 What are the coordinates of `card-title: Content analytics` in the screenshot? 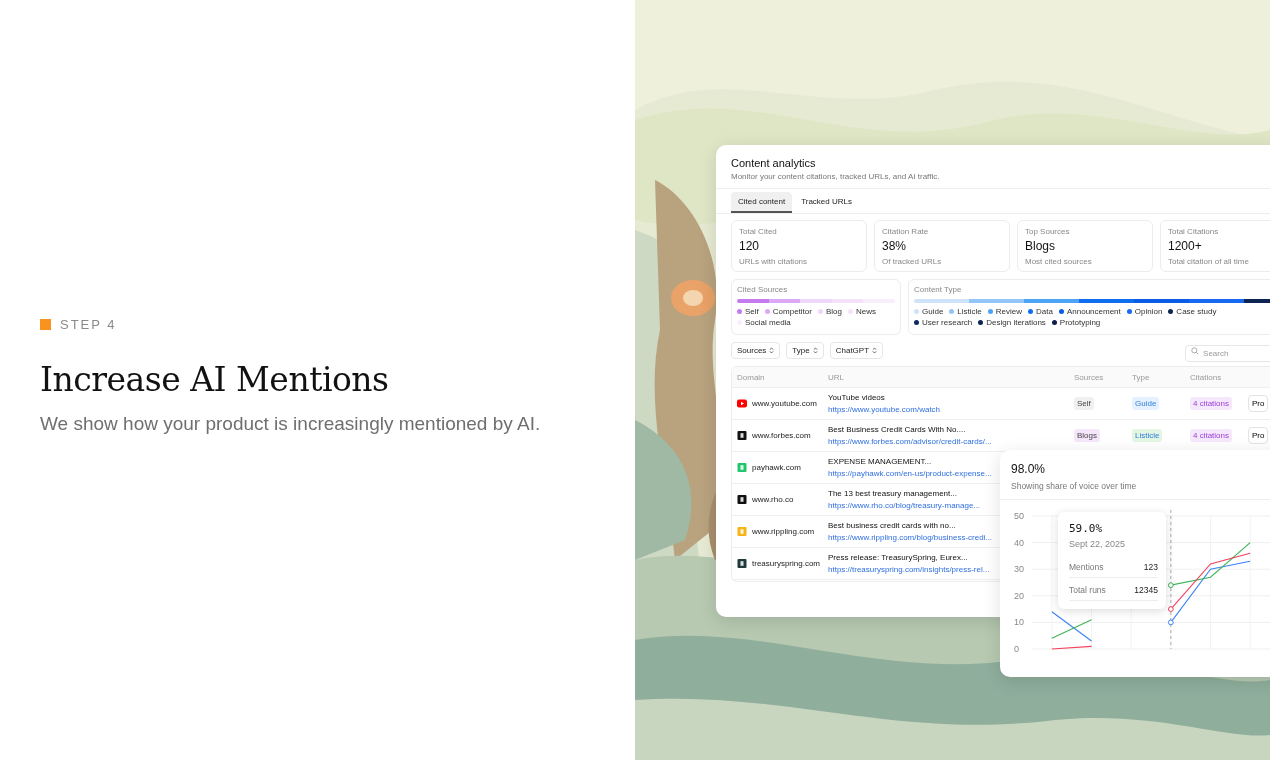 It's located at (774, 163).